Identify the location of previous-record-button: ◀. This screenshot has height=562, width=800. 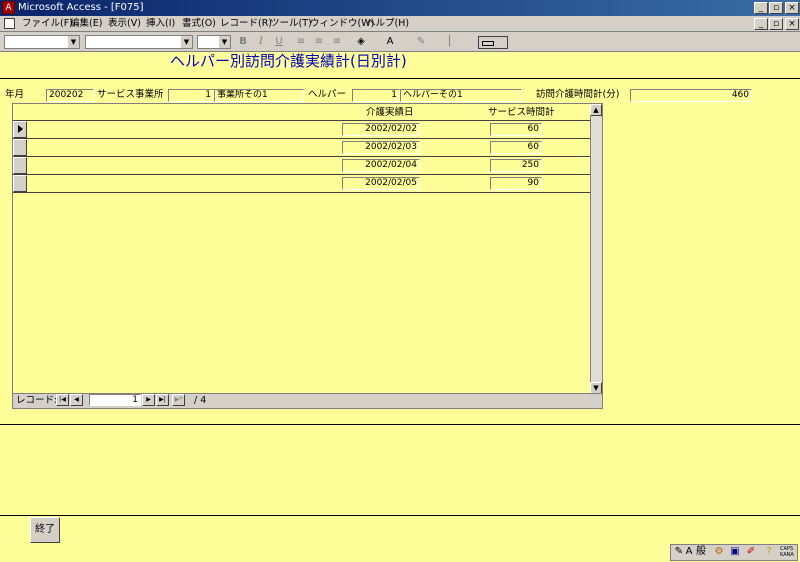
(76, 400).